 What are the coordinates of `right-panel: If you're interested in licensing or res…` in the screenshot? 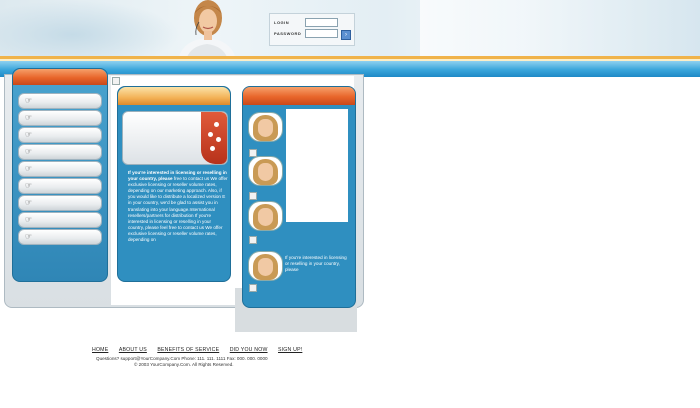 It's located at (299, 197).